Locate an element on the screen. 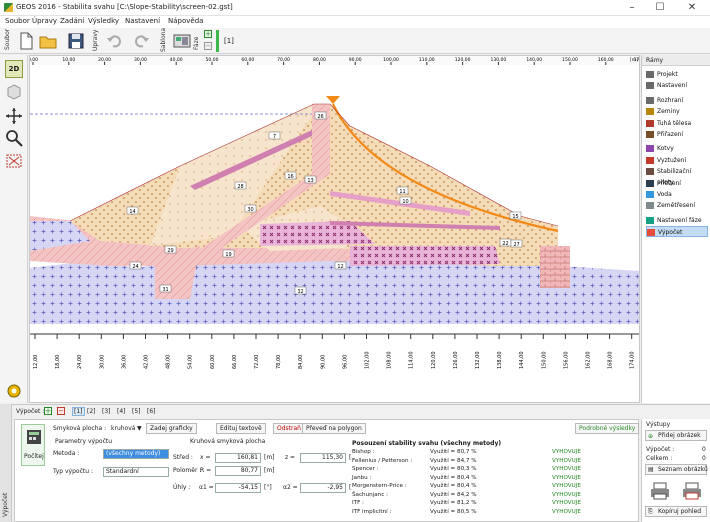 The height and width of the screenshot is (522, 710). frame-label: Přiřazení is located at coordinates (670, 134).